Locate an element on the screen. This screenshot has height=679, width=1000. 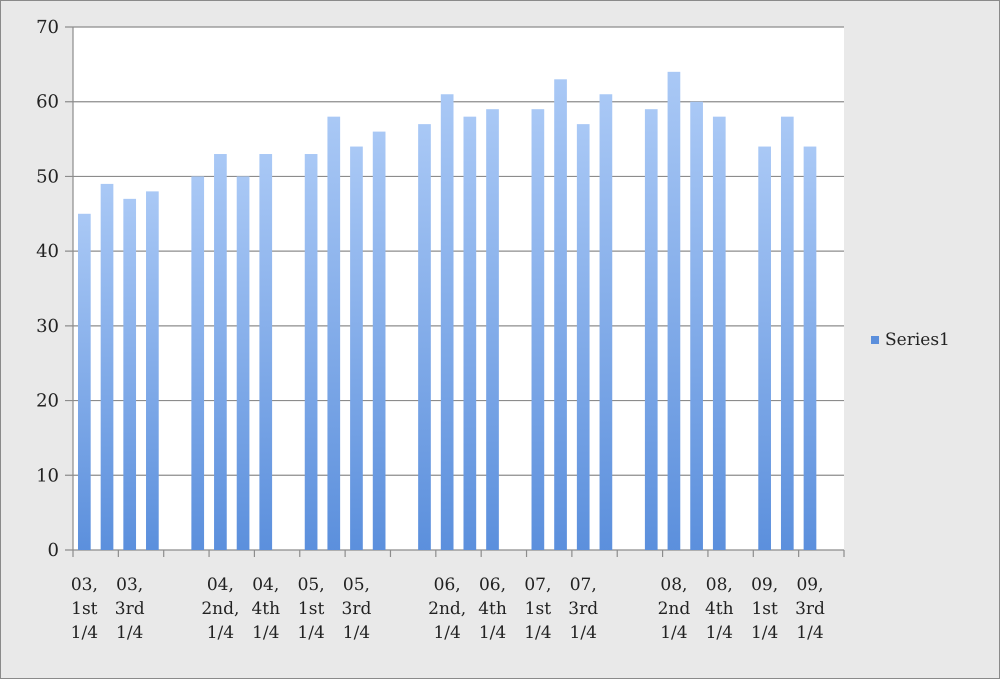
legend-label: Series1 is located at coordinates (917, 340).